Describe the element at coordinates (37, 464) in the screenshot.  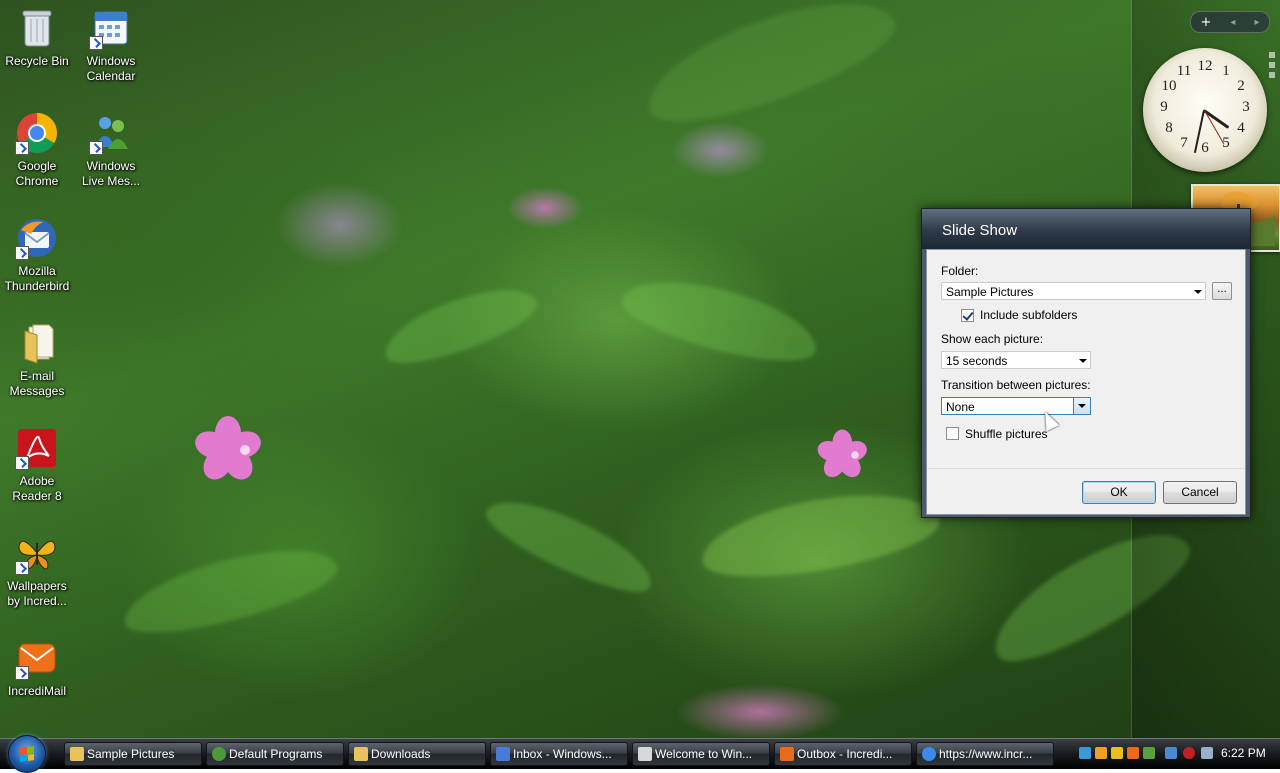
I see `desktop-icon-adobe-reader: Adobe Reader 8` at that location.